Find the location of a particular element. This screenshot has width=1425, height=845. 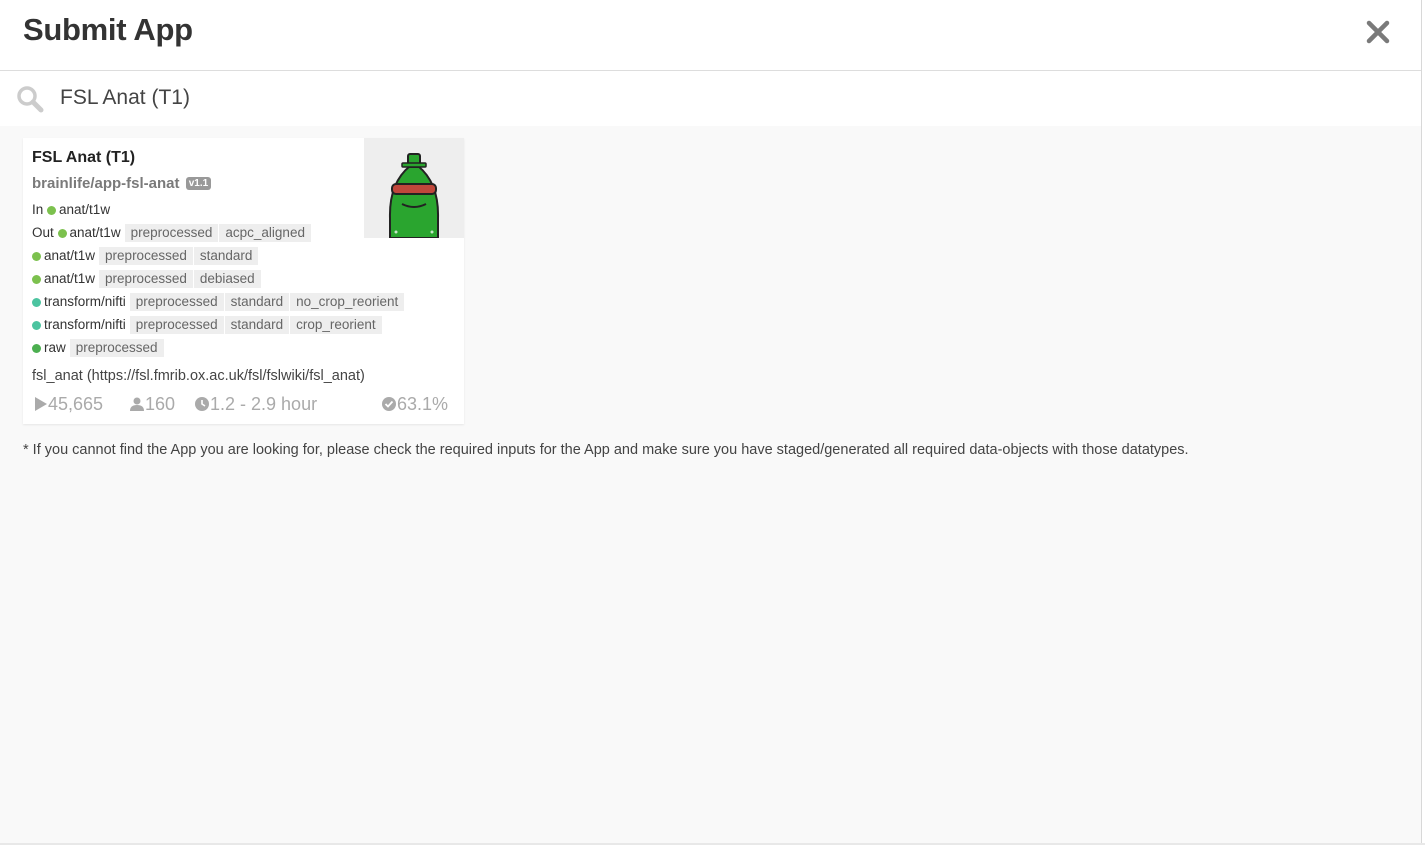

runs-count: 45,665 is located at coordinates (76, 404).